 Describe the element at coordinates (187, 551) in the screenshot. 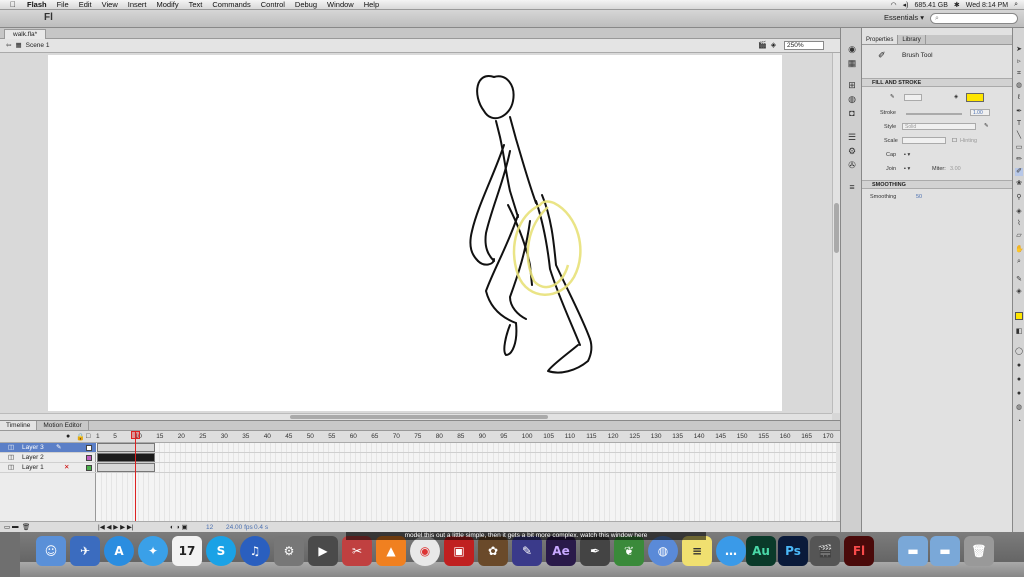

I see `ical-icon: 17` at that location.